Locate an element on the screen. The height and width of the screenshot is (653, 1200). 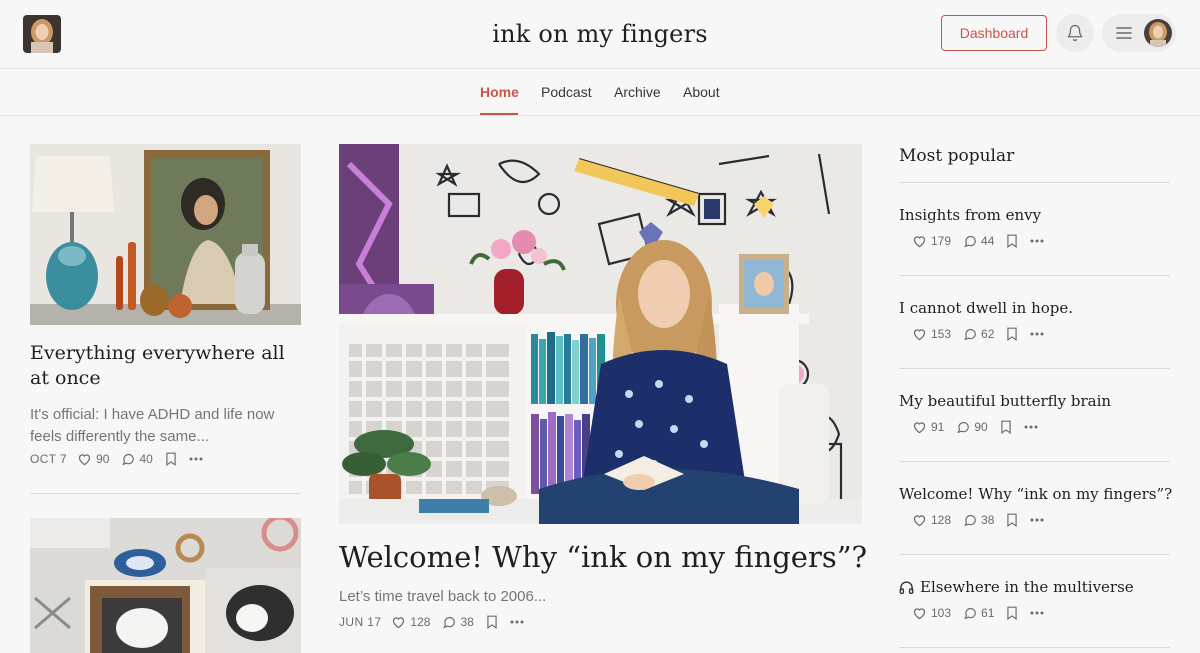
popular-post-title: My beautiful butterfly brain is located at coordinates (1005, 401).